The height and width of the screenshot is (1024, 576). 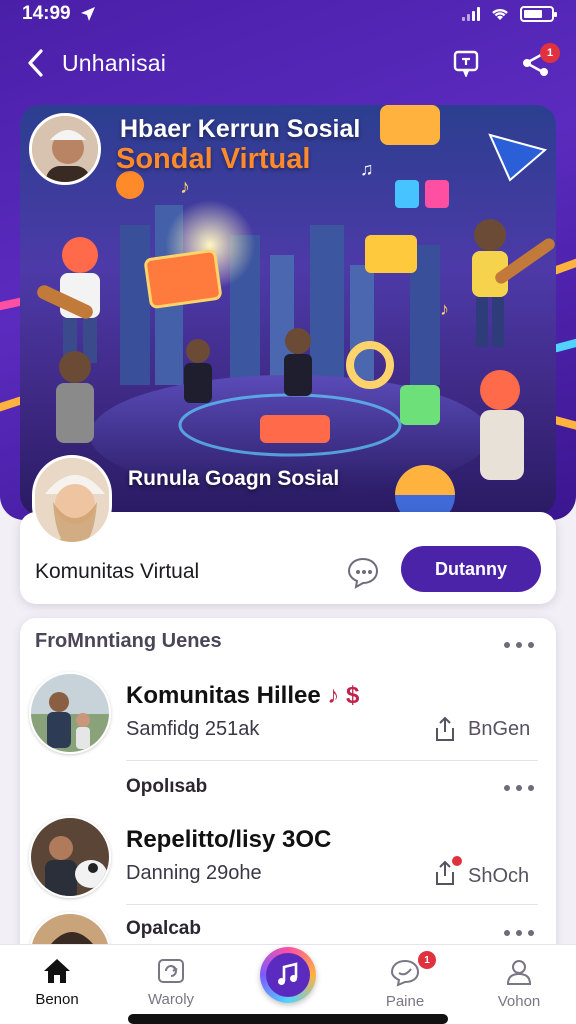 I want to click on home-indicator, so click(x=288, y=1019).